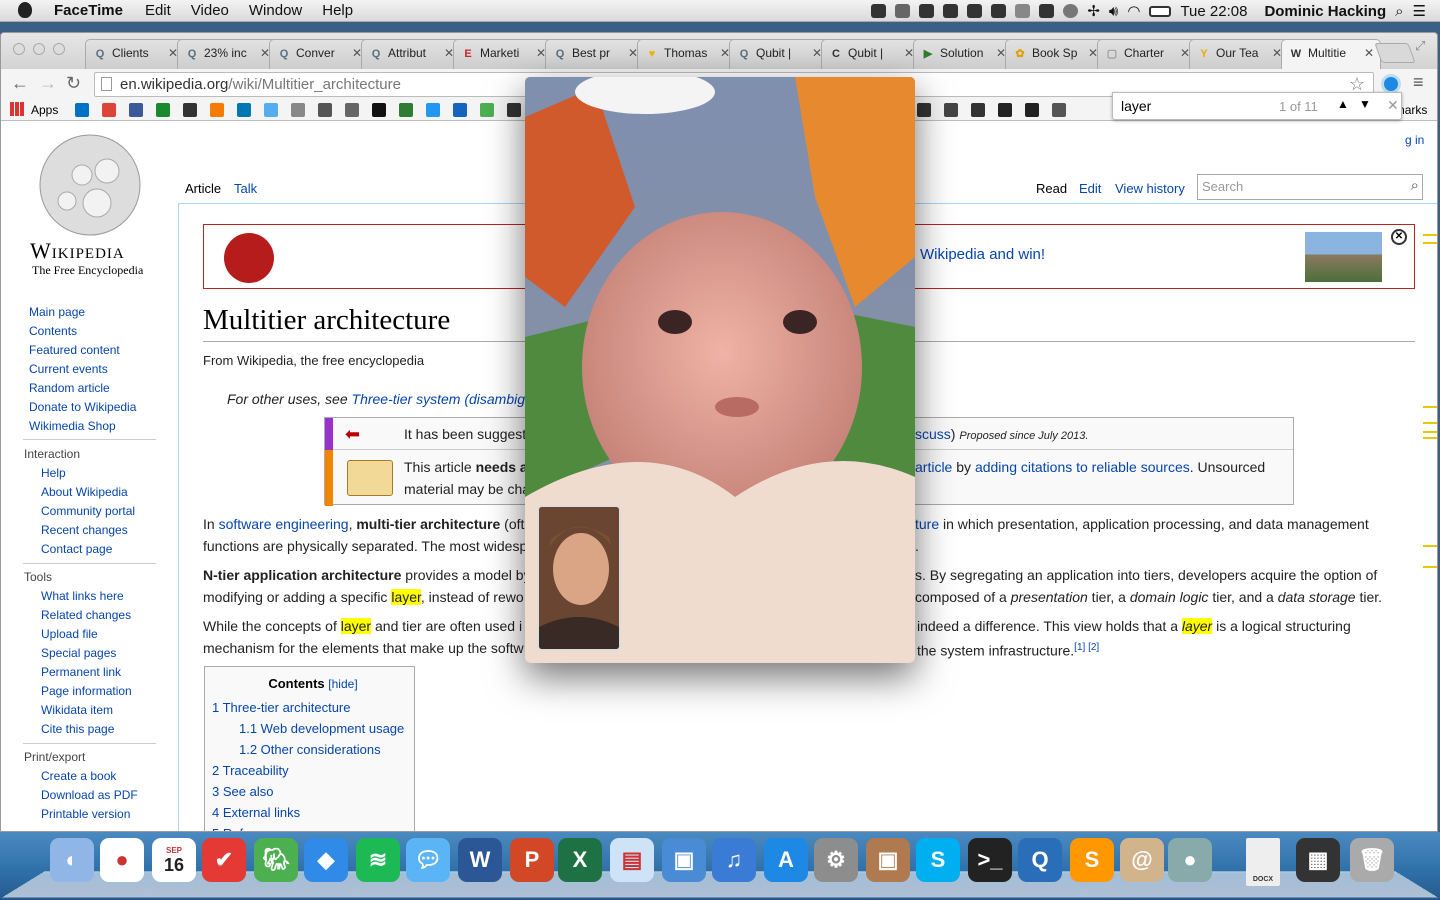 The height and width of the screenshot is (900, 1440). What do you see at coordinates (1051, 188) in the screenshot?
I see `tab-read: Read` at bounding box center [1051, 188].